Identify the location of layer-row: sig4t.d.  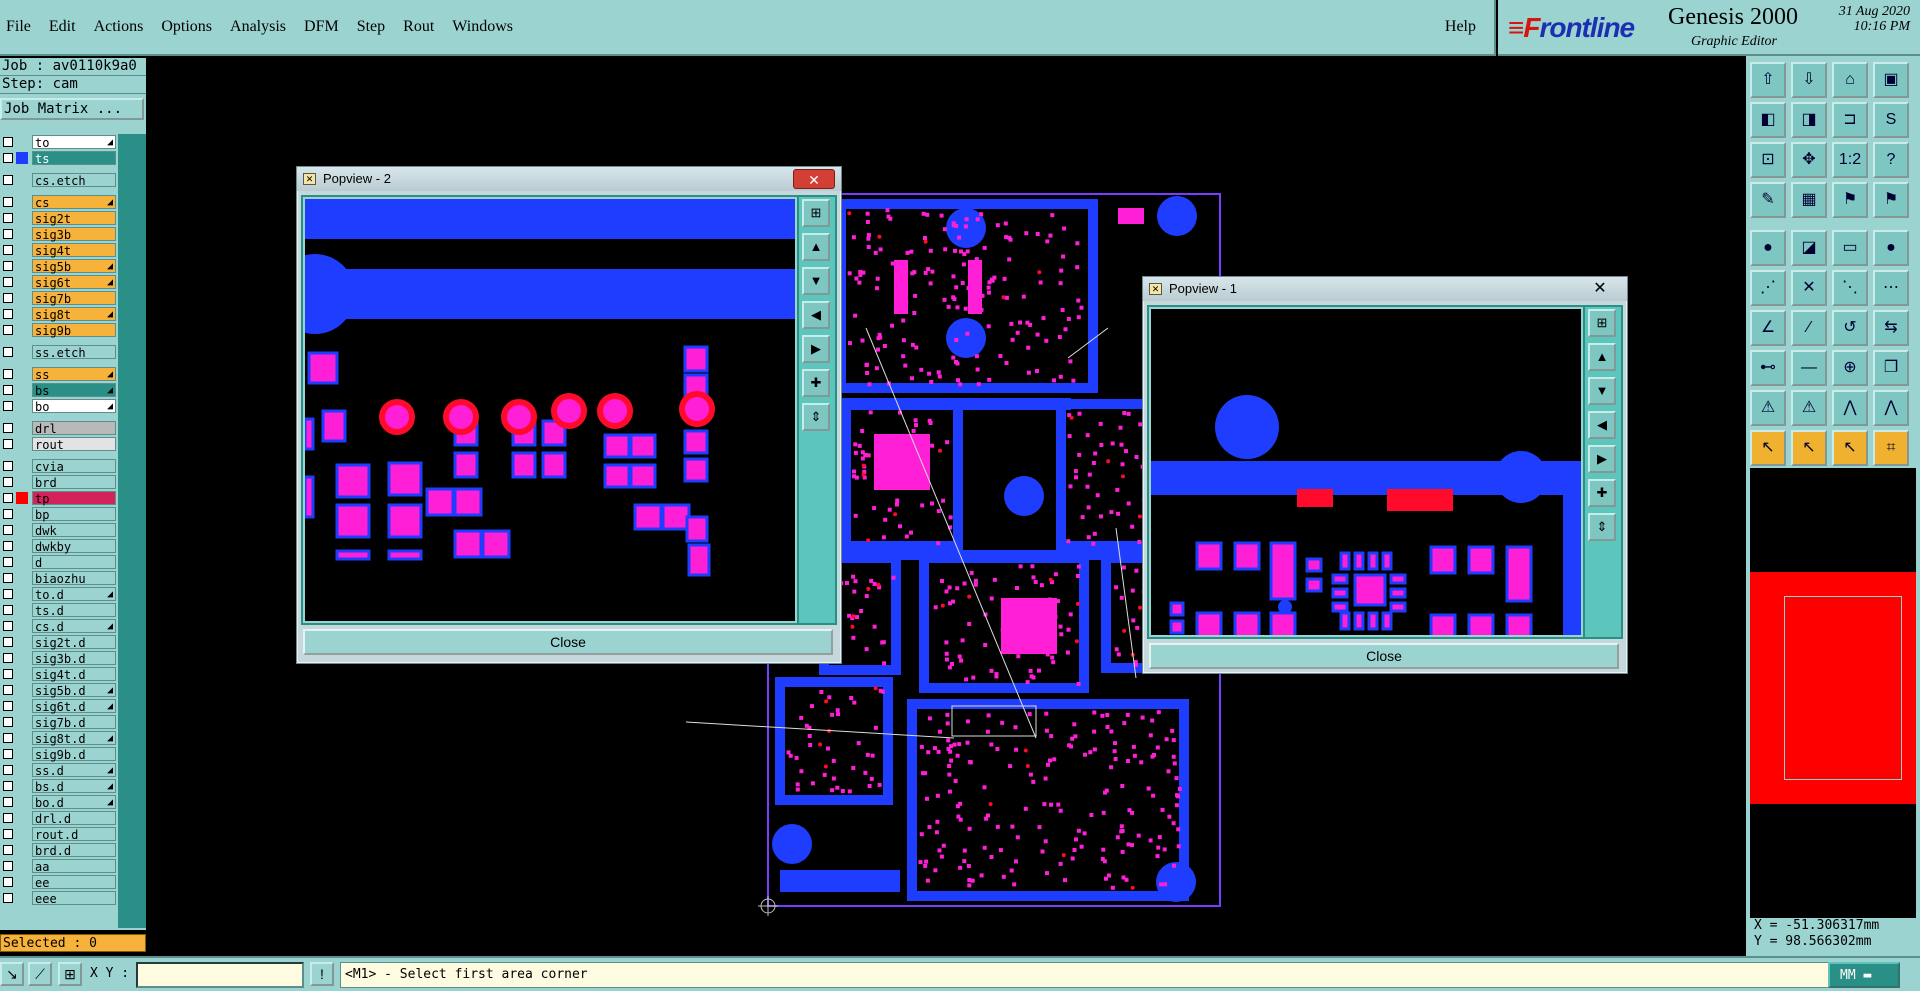
(59, 674).